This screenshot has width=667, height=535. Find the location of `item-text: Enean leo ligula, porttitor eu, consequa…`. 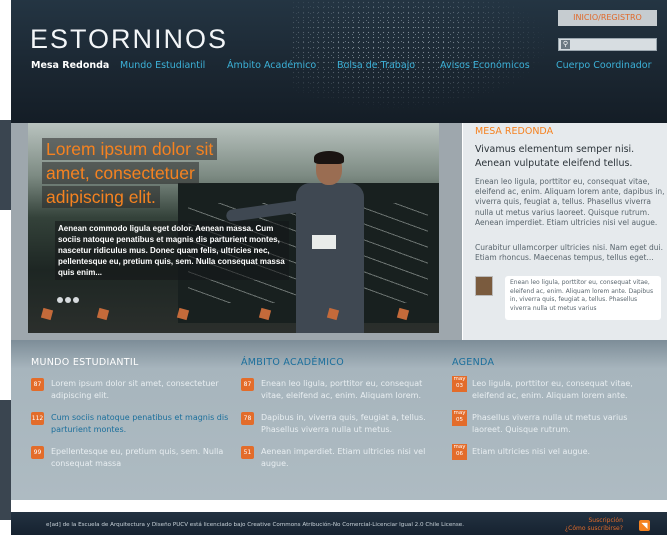

item-text: Enean leo ligula, porttitor eu, consequa… is located at coordinates (342, 389).